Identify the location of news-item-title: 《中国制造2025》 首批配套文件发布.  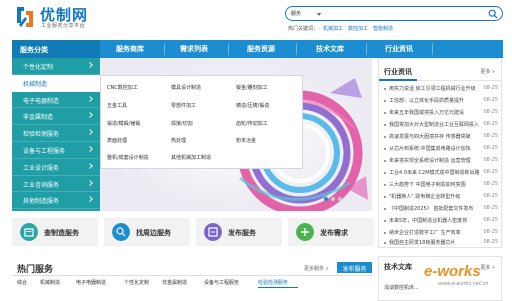
(431, 209).